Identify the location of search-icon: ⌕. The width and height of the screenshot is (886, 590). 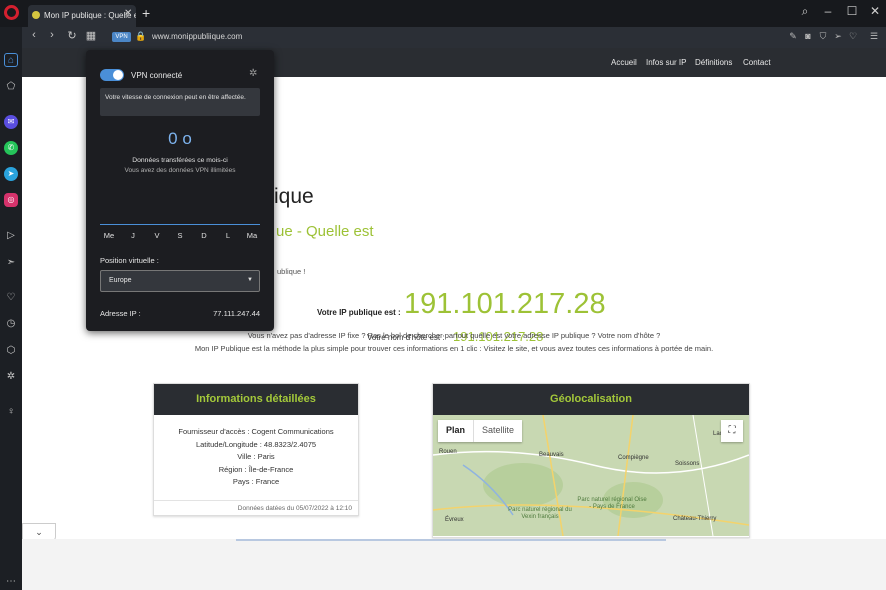
(805, 11).